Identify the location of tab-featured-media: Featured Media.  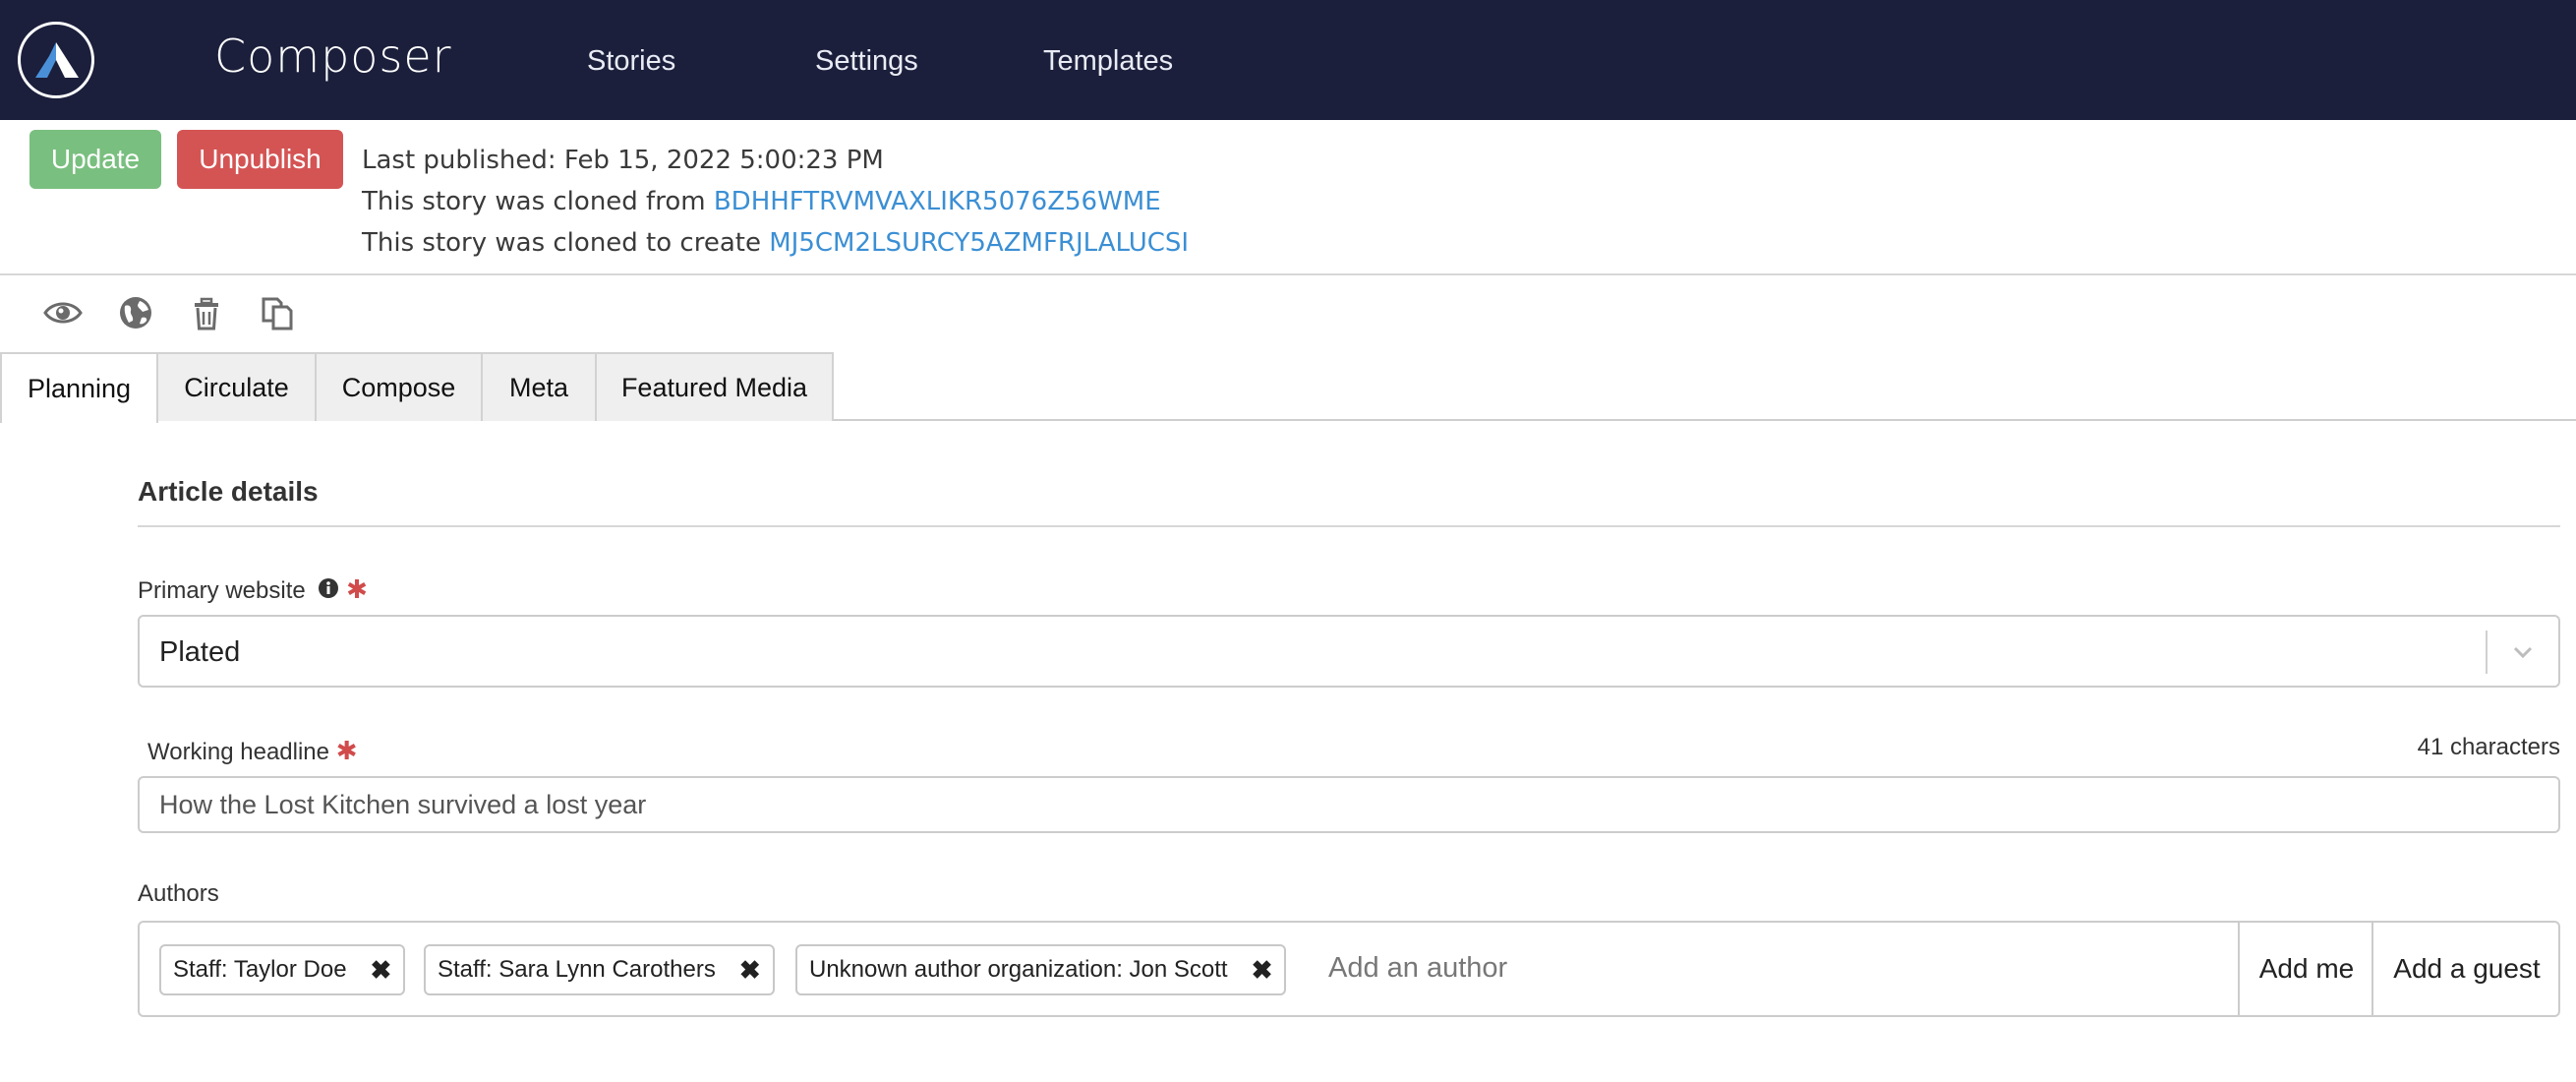
(714, 386).